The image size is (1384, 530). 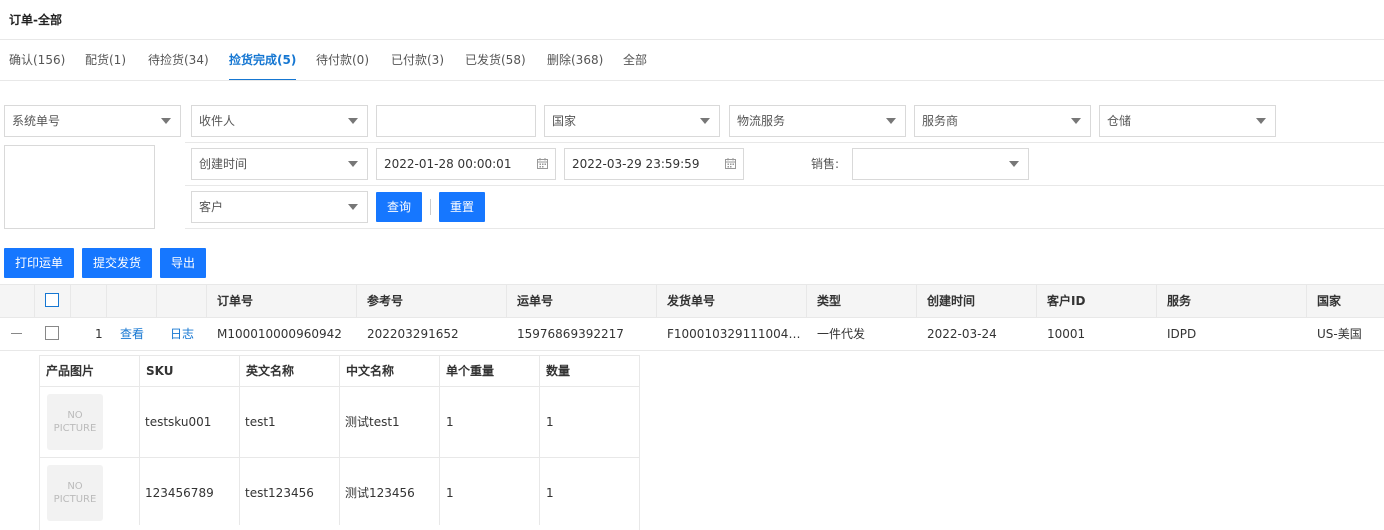 I want to click on header-country: 国家, so click(x=1329, y=301).